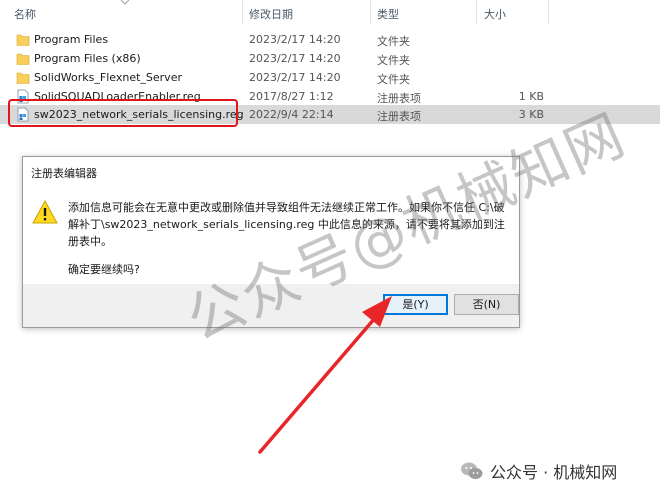 Image resolution: width=660 pixels, height=498 pixels. I want to click on file-size: 1 KB, so click(531, 96).